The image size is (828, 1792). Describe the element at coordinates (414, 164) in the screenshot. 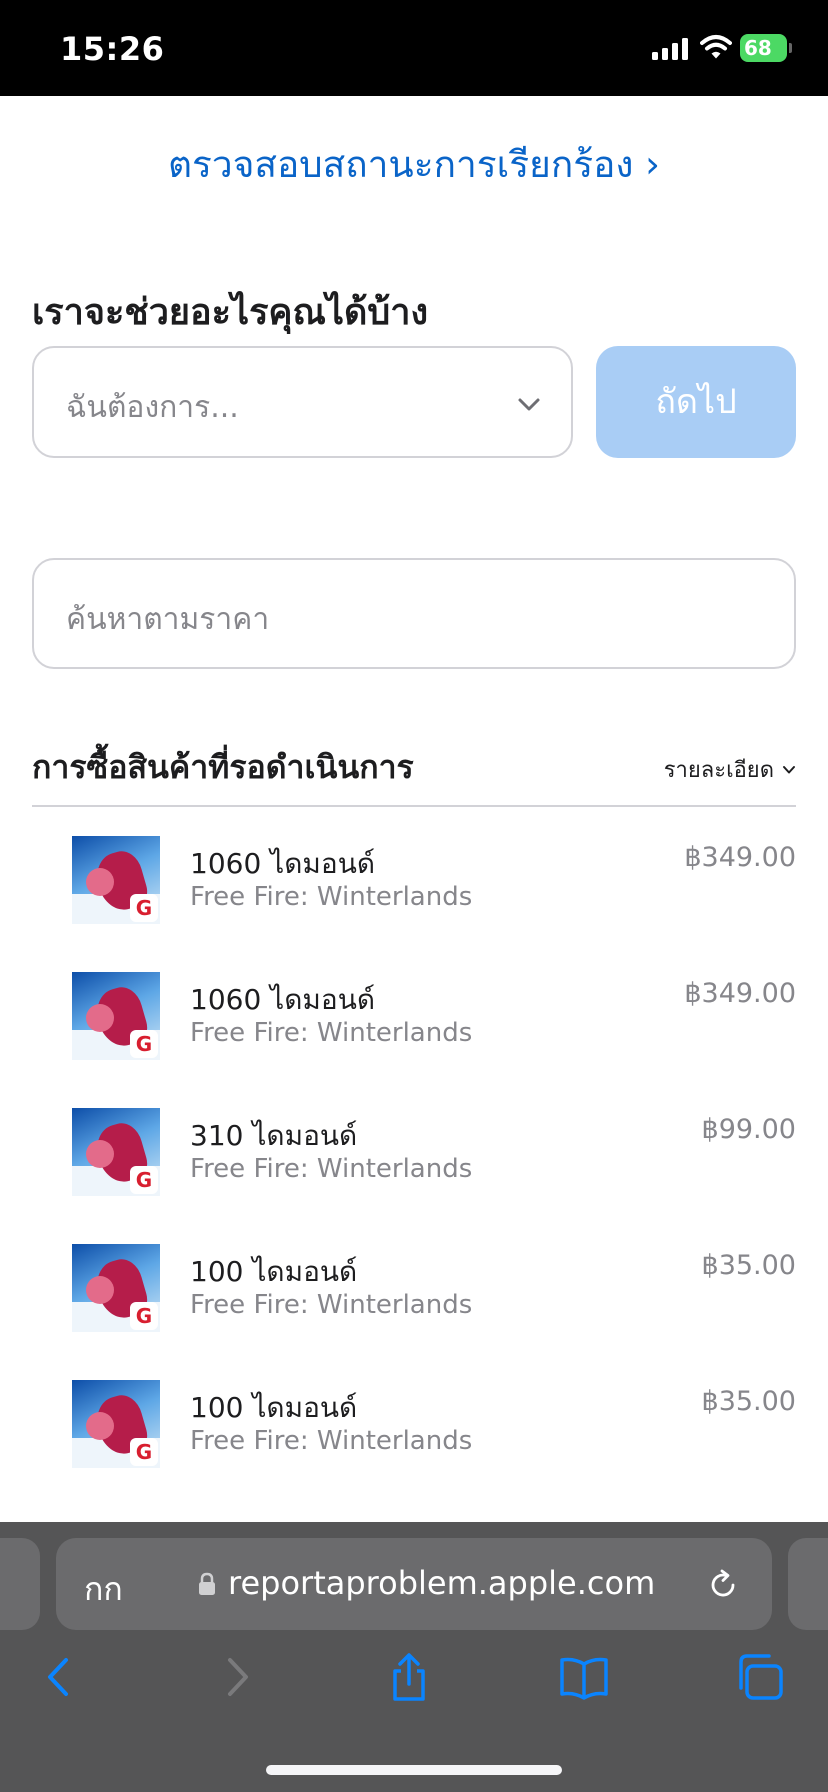

I see `check-claim-status-link: ตรวจสอบสถานะการเรียกร้อง ›` at that location.